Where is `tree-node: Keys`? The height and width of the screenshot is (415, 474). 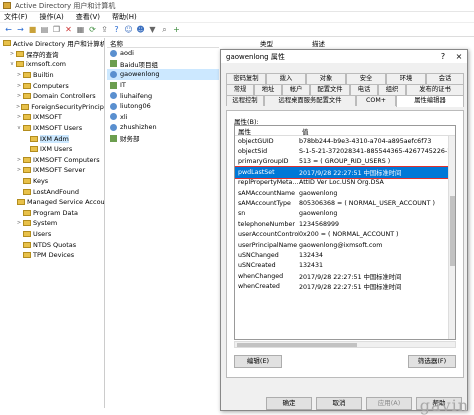 tree-node: Keys is located at coordinates (52, 181).